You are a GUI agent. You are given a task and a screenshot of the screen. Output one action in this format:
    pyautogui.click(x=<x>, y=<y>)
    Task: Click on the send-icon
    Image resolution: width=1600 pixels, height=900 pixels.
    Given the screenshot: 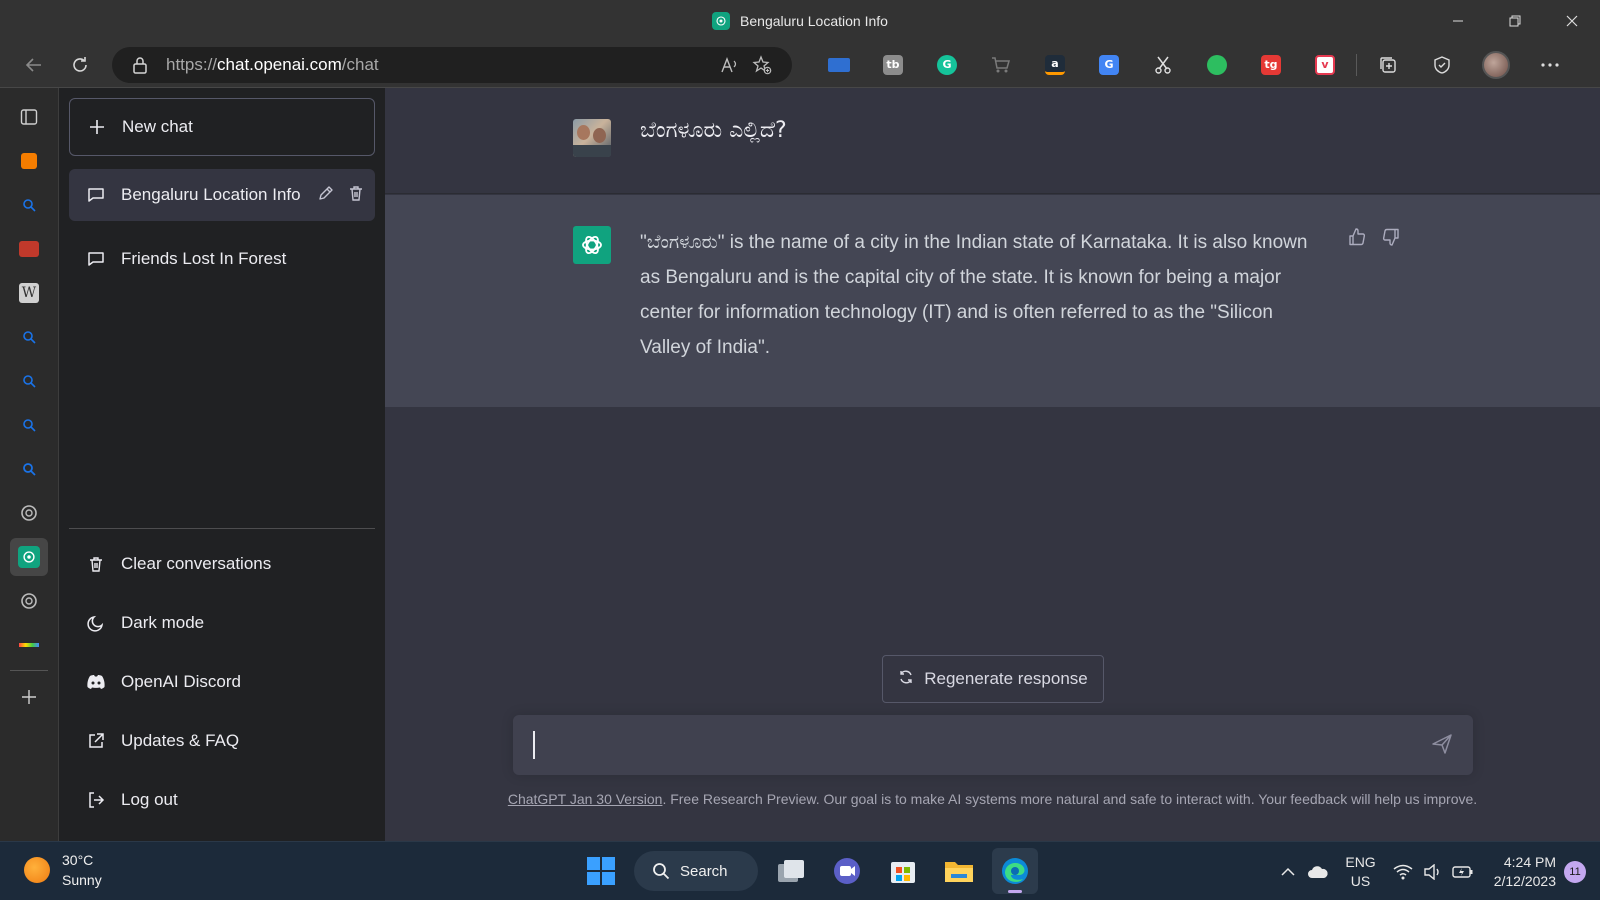 What is the action you would take?
    pyautogui.click(x=1443, y=745)
    